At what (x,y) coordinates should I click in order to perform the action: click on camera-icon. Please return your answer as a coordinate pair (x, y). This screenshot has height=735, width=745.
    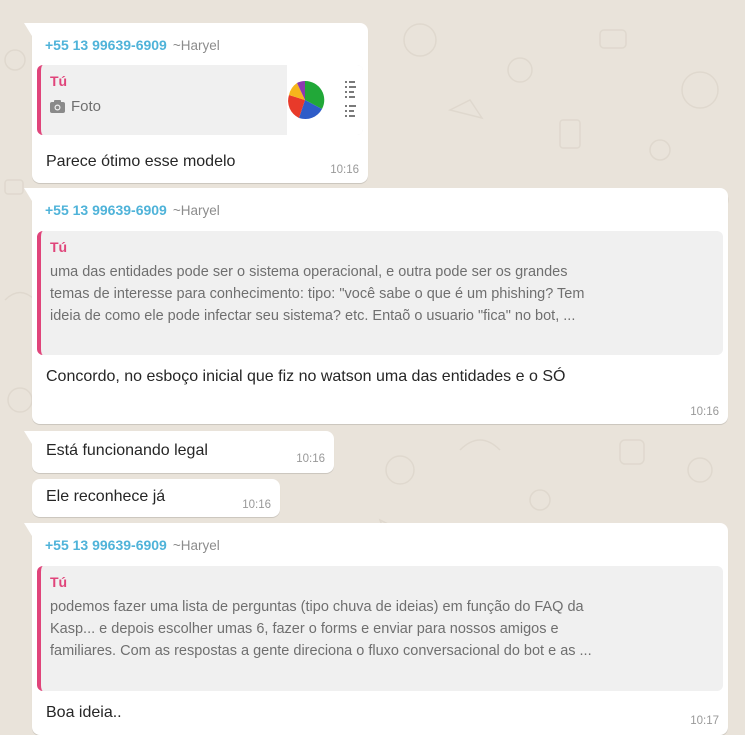
    Looking at the image, I should click on (57, 106).